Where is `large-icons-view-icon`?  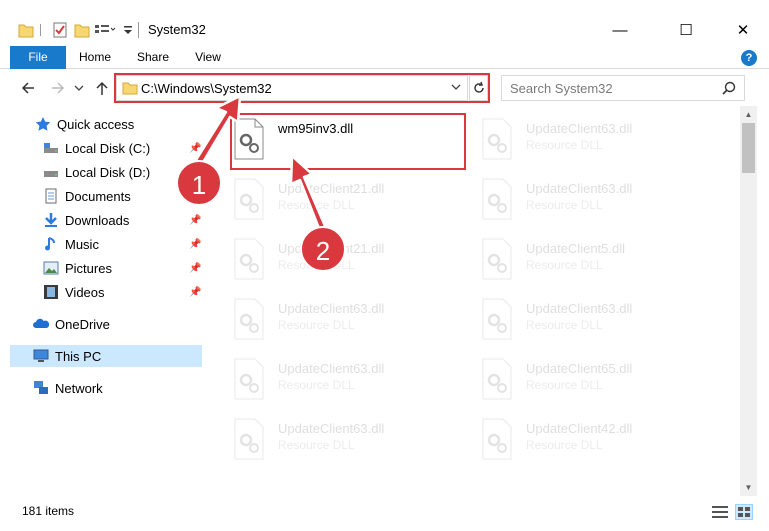
large-icons-view-icon is located at coordinates (744, 512).